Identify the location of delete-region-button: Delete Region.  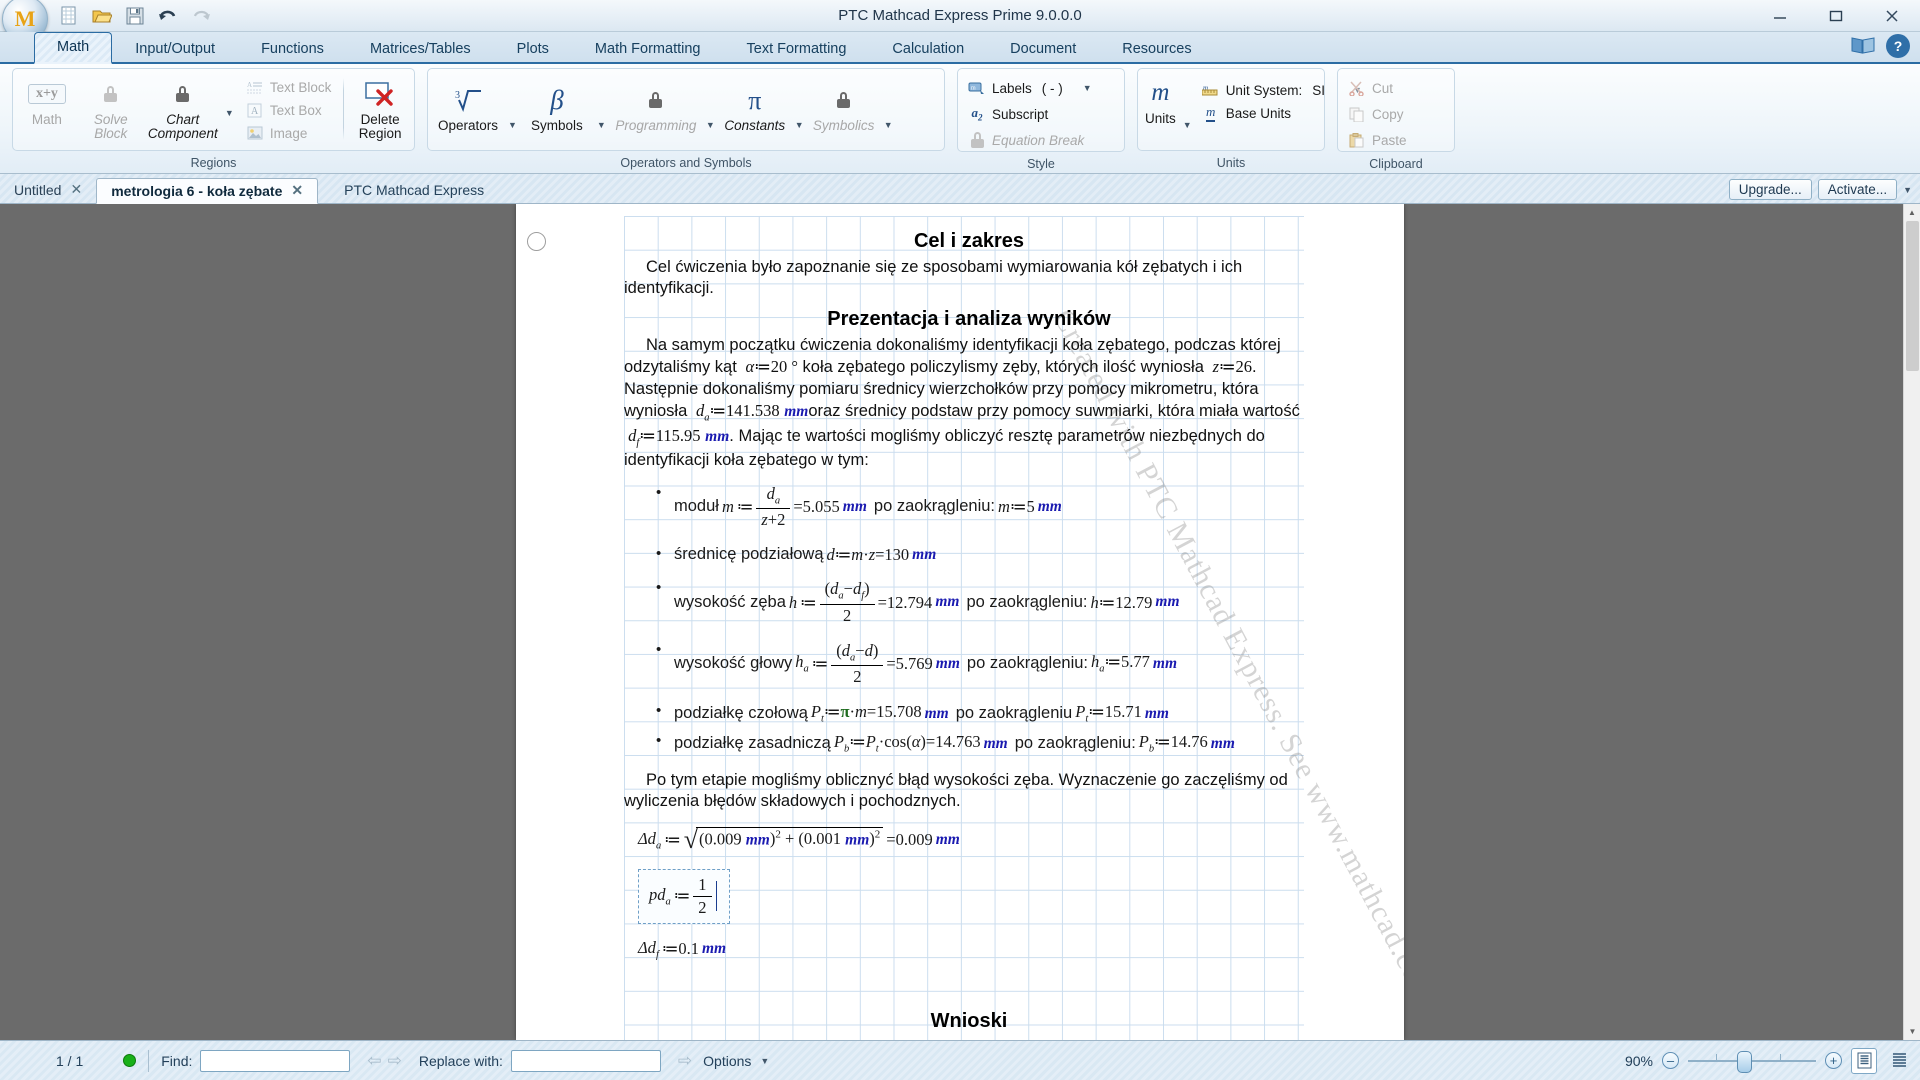
(380, 110).